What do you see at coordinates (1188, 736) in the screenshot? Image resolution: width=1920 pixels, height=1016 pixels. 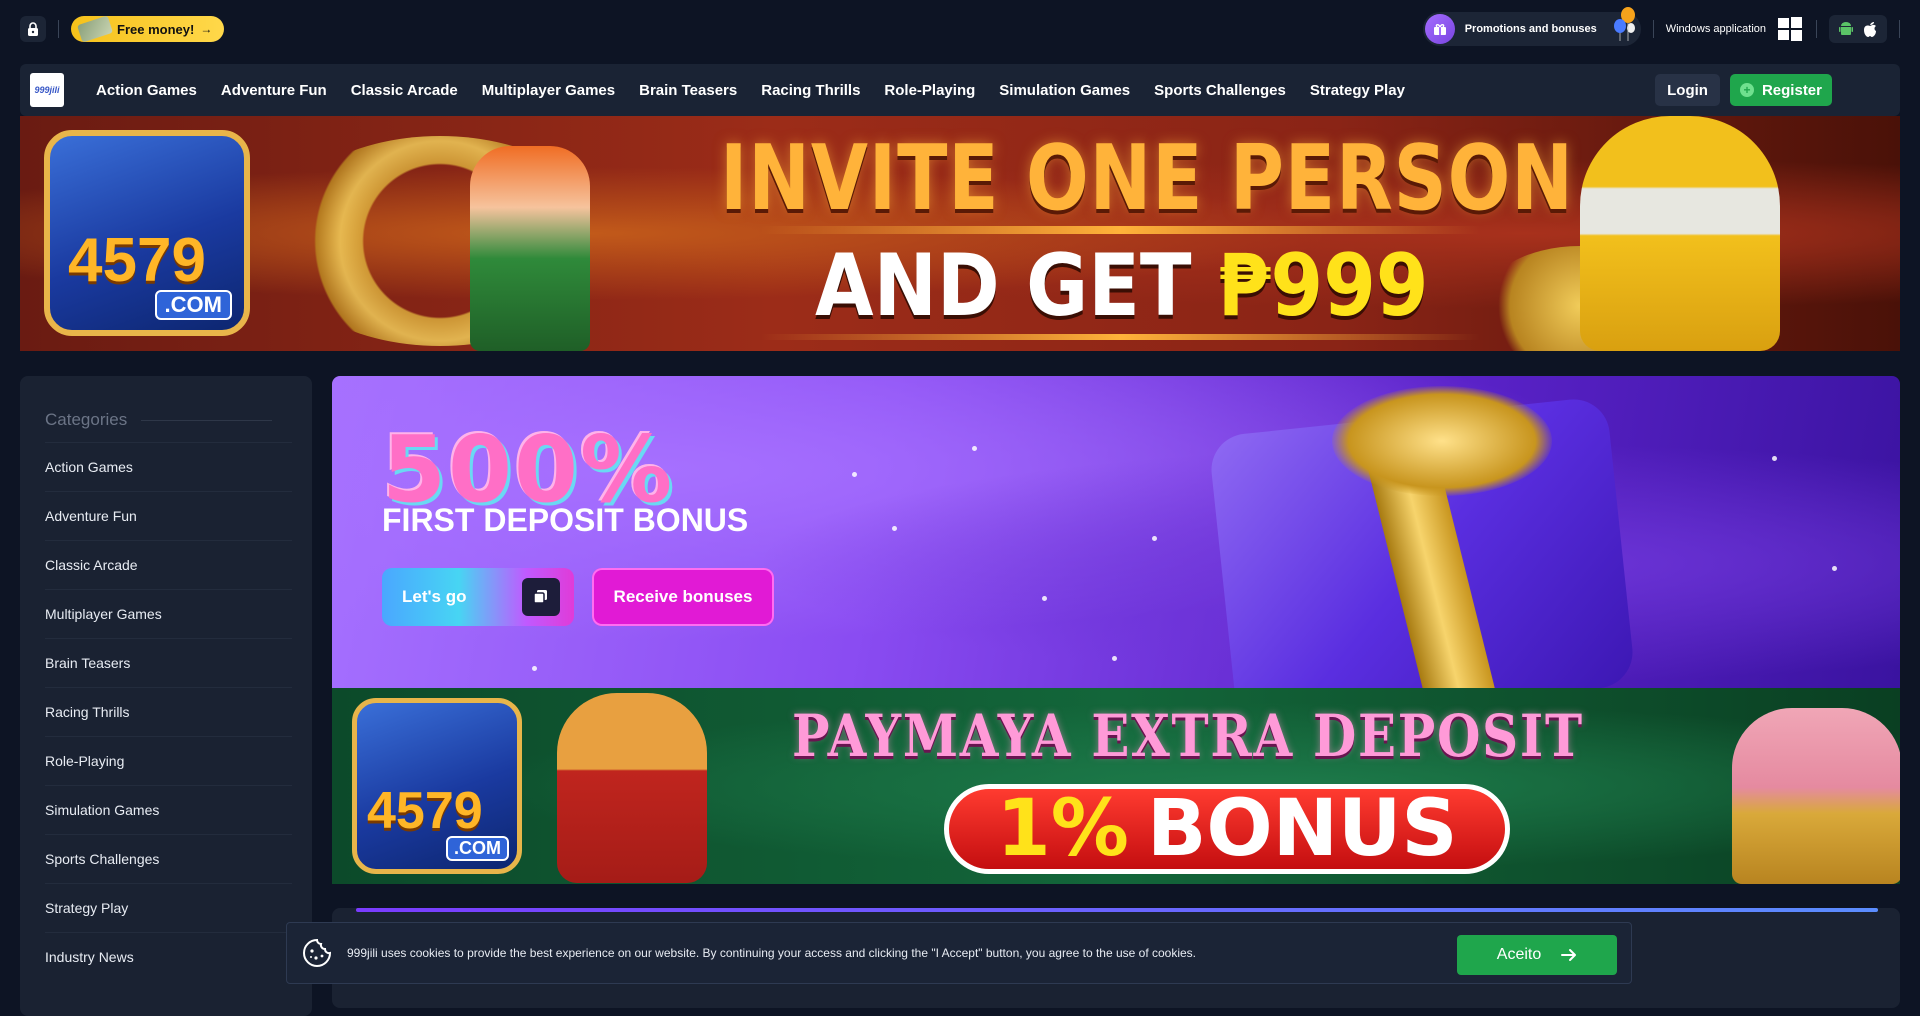 I see `paymaya-title: PAYMAYA EXTRA DEPOSIT` at bounding box center [1188, 736].